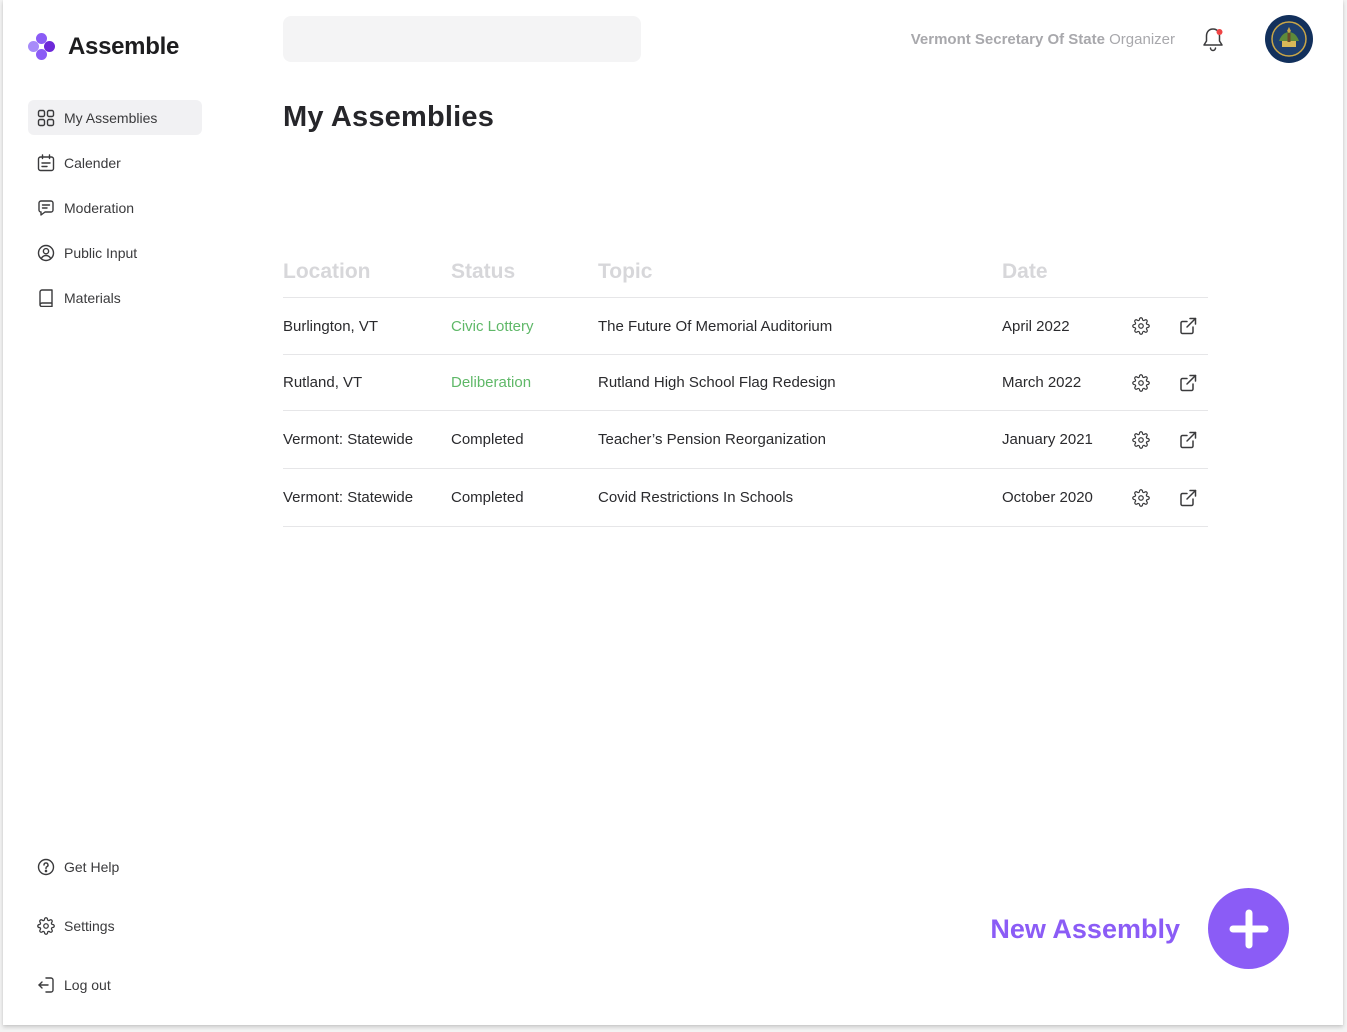  Describe the element at coordinates (42, 47) in the screenshot. I see `assemble-logo-icon` at that location.